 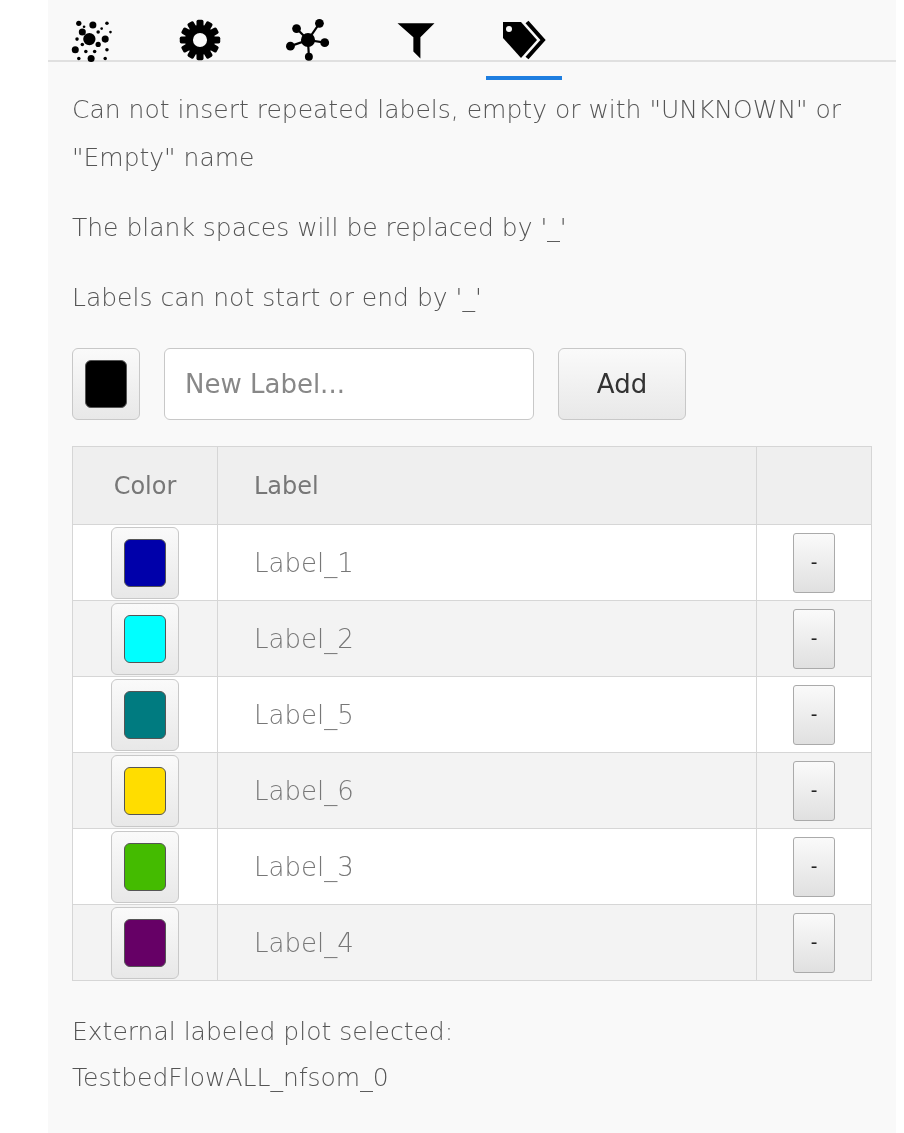 What do you see at coordinates (487, 790) in the screenshot?
I see `table-cell: Label_6` at bounding box center [487, 790].